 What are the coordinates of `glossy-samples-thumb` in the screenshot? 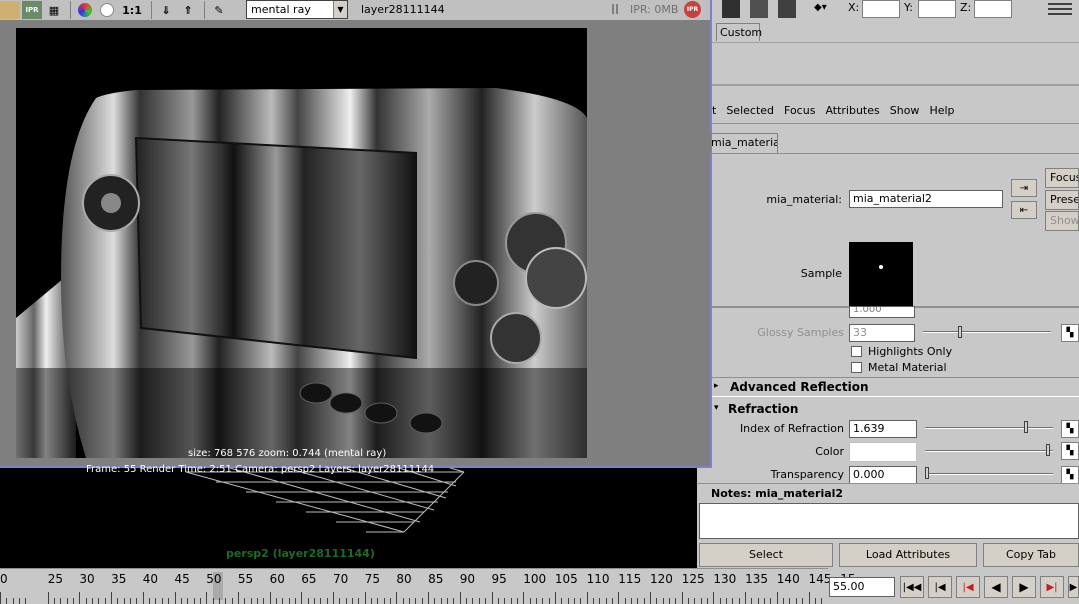 It's located at (960, 332).